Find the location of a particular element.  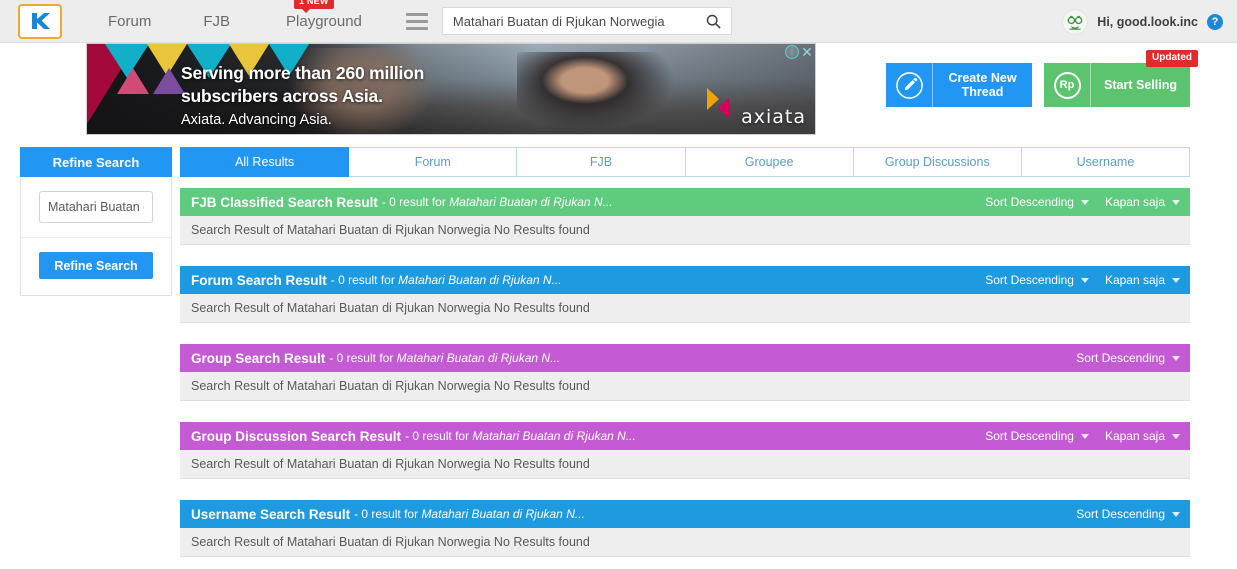

result-title: Username Search Result is located at coordinates (271, 514).